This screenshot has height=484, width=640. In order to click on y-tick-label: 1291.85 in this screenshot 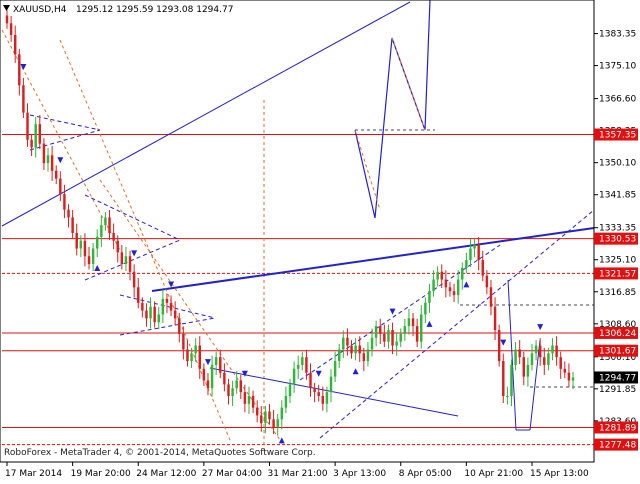, I will do `click(617, 390)`.